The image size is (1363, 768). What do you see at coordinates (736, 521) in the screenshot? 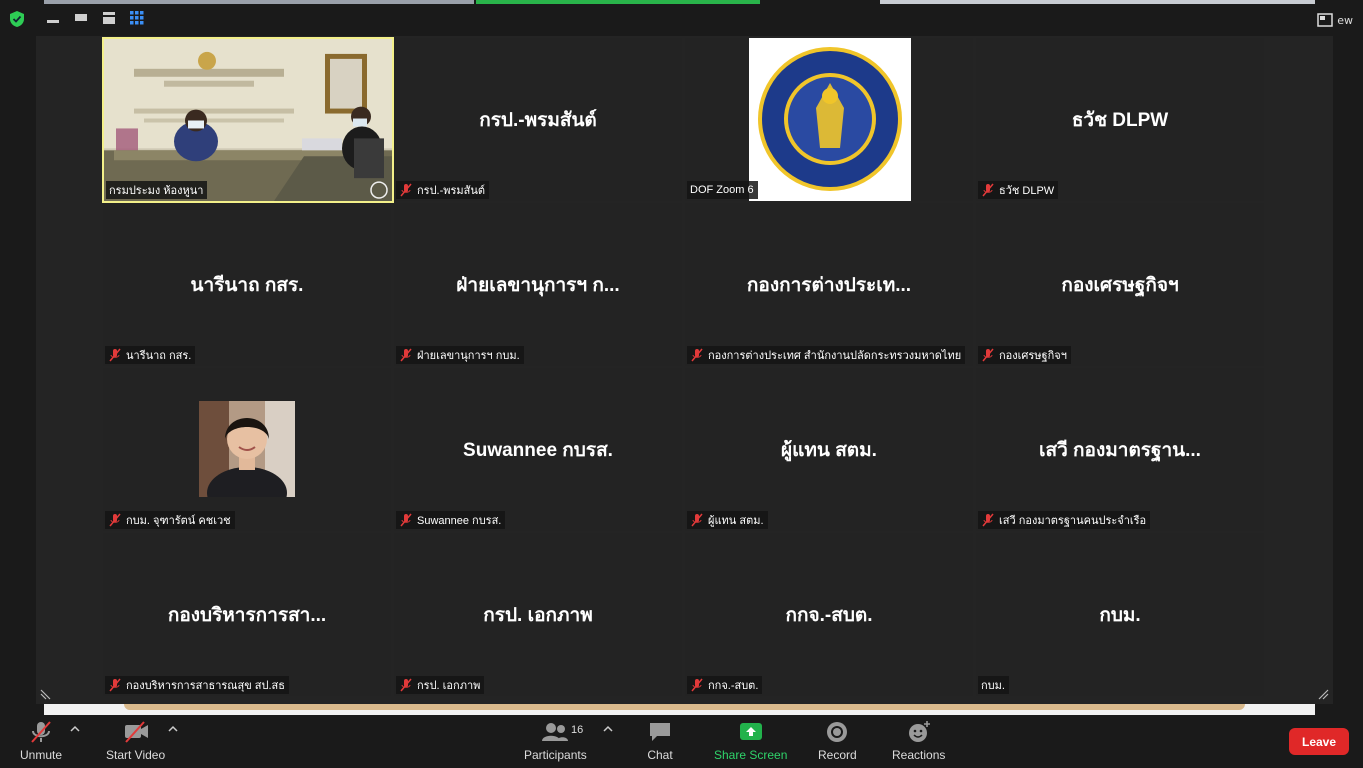
I see `participant-name: ผู้แทน สตม.` at bounding box center [736, 521].